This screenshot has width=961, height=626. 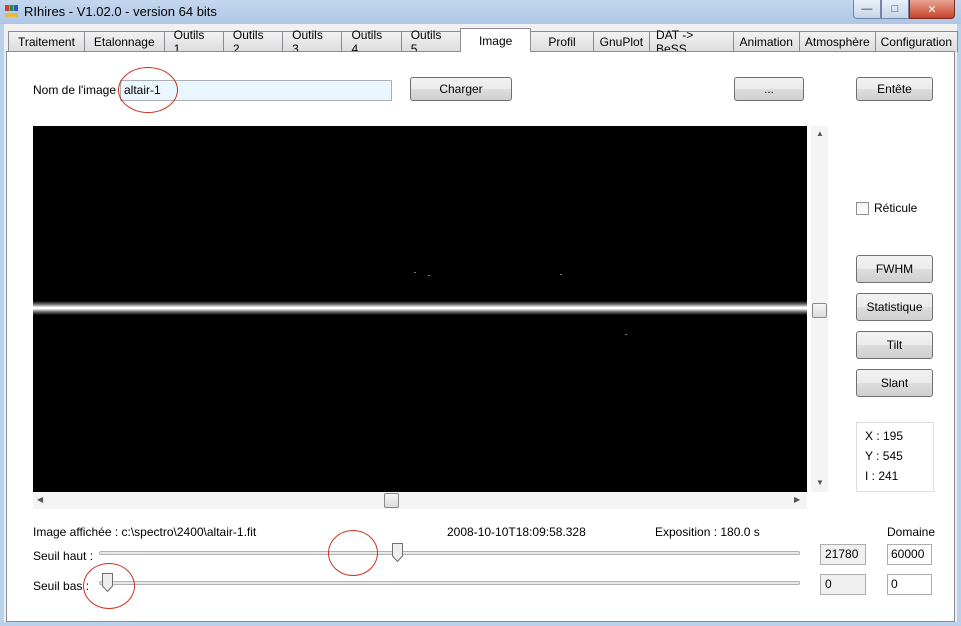 I want to click on high-threshold-thumb, so click(x=397, y=552).